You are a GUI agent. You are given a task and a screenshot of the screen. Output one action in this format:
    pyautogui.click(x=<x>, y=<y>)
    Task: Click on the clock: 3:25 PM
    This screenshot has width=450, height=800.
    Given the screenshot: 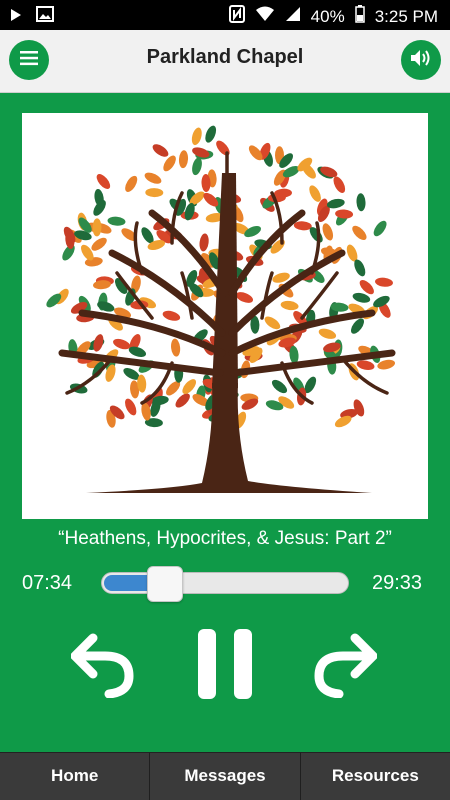 What is the action you would take?
    pyautogui.click(x=406, y=16)
    